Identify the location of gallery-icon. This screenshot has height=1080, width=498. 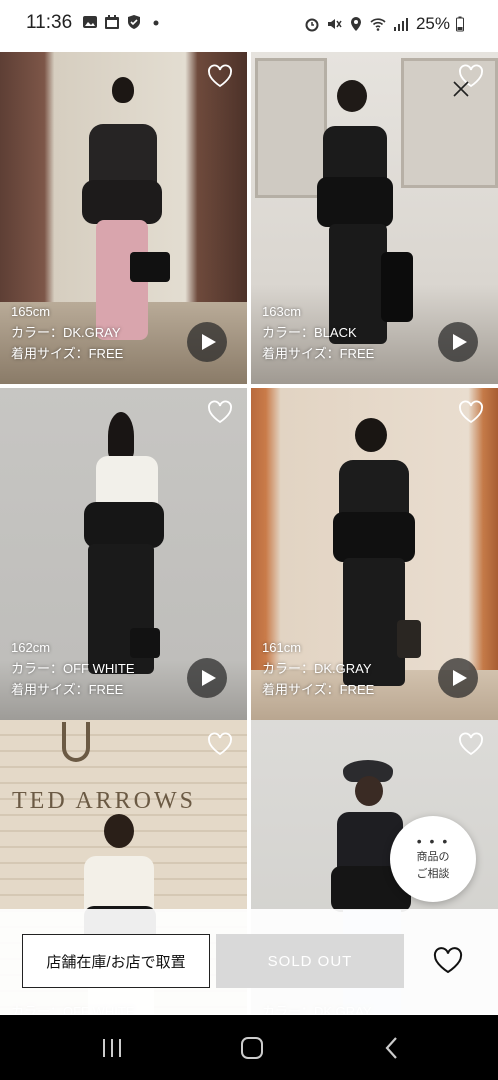
(90, 22).